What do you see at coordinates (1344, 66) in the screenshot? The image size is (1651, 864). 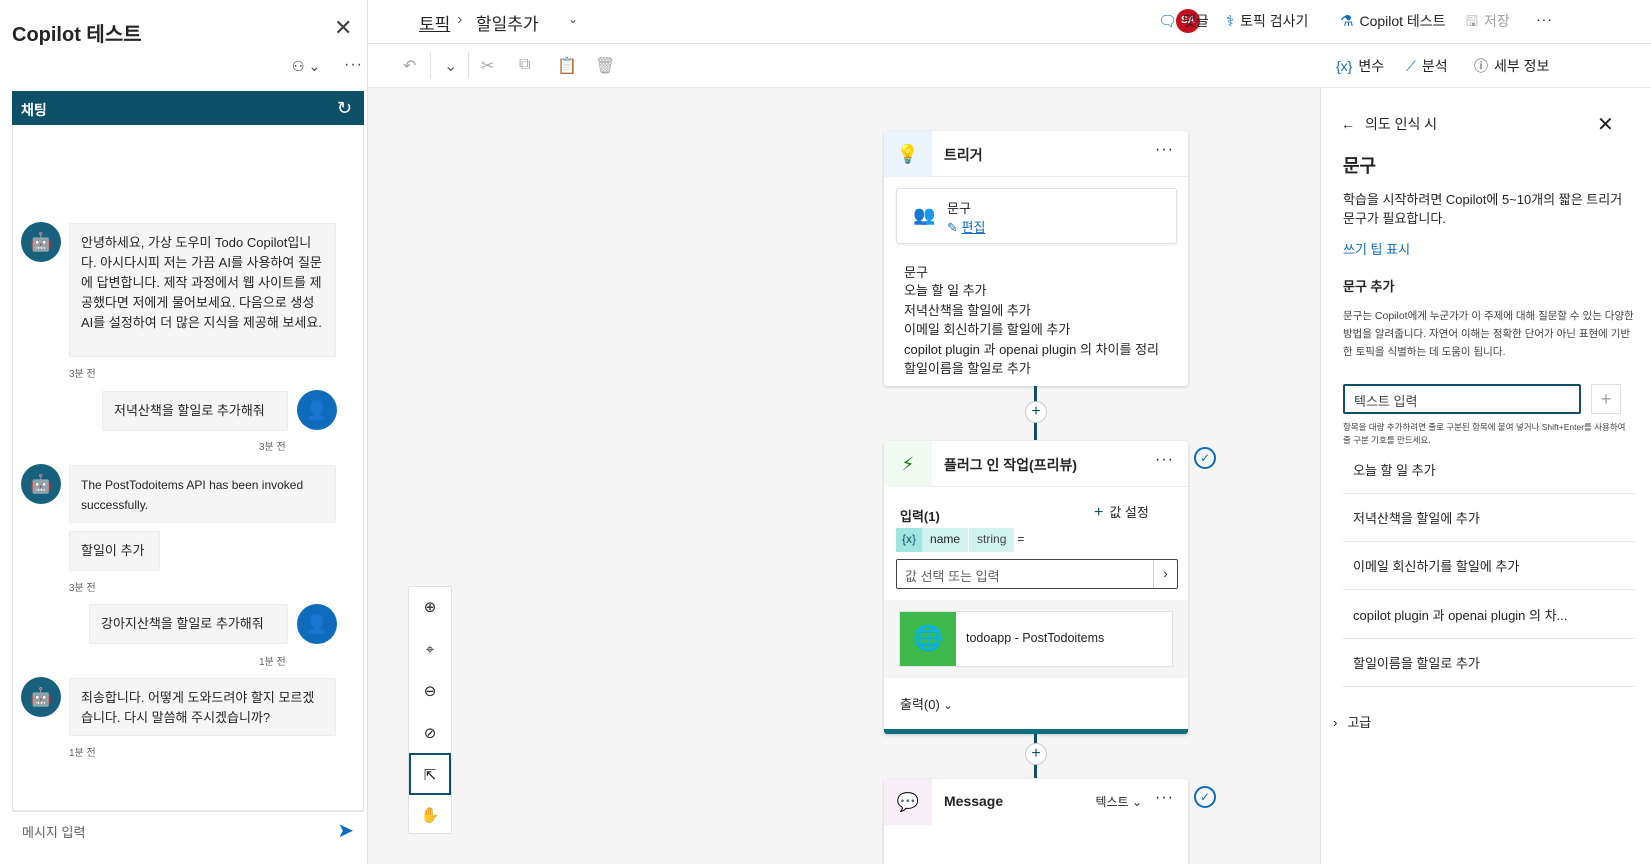 I see `variable-icon: {x}` at bounding box center [1344, 66].